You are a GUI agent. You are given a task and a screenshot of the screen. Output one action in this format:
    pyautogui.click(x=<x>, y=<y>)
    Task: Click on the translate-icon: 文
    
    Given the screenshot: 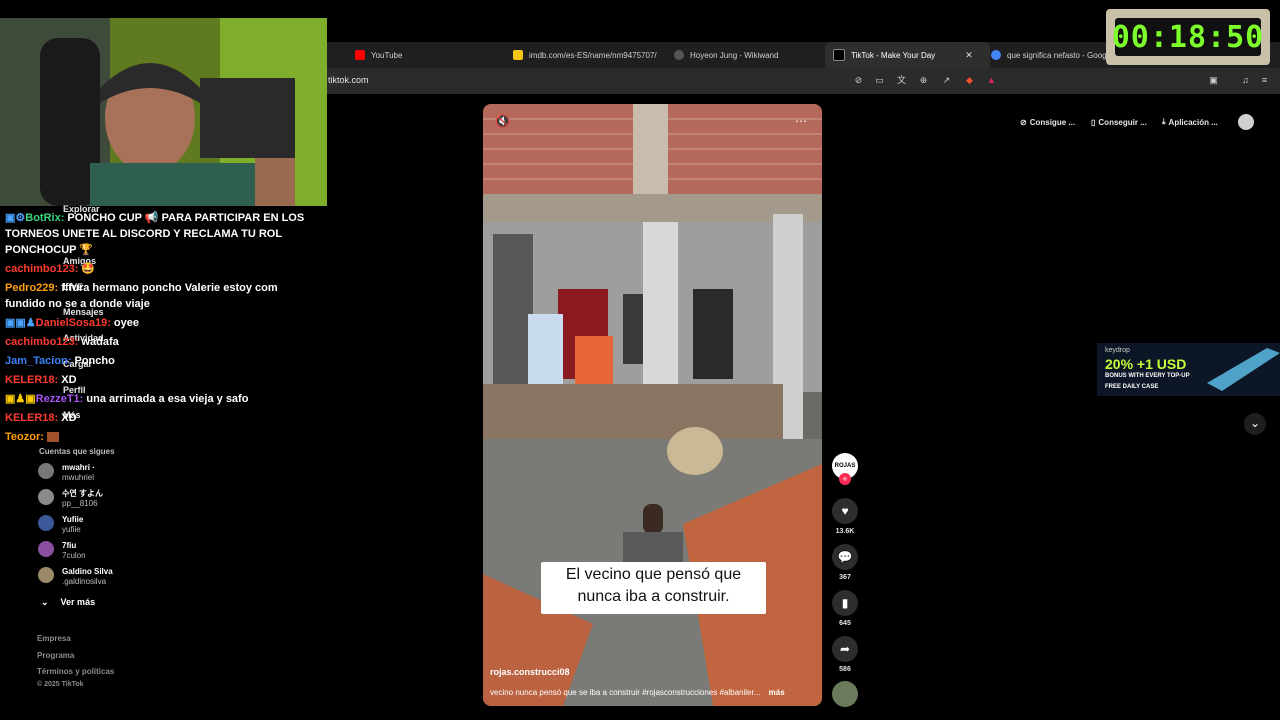 What is the action you would take?
    pyautogui.click(x=901, y=80)
    